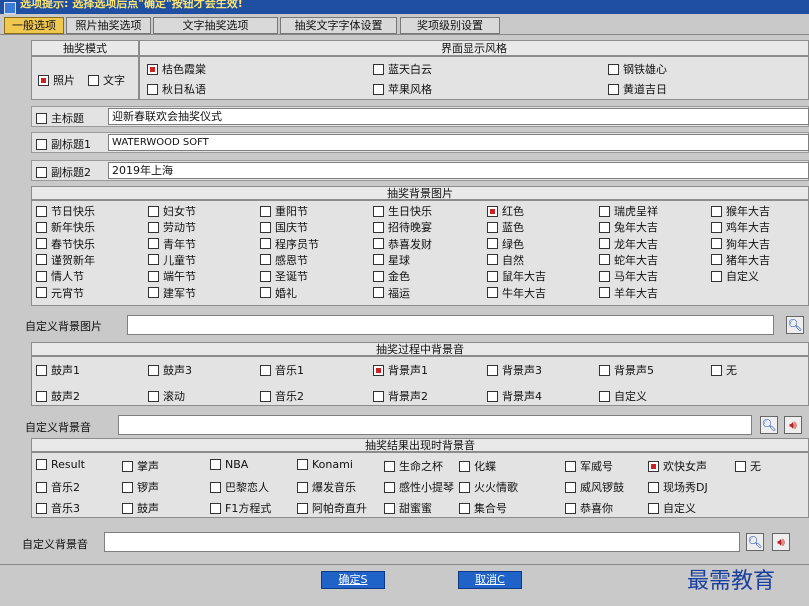 The image size is (809, 606). I want to click on result-sound-option: 火火情歌, so click(488, 487).